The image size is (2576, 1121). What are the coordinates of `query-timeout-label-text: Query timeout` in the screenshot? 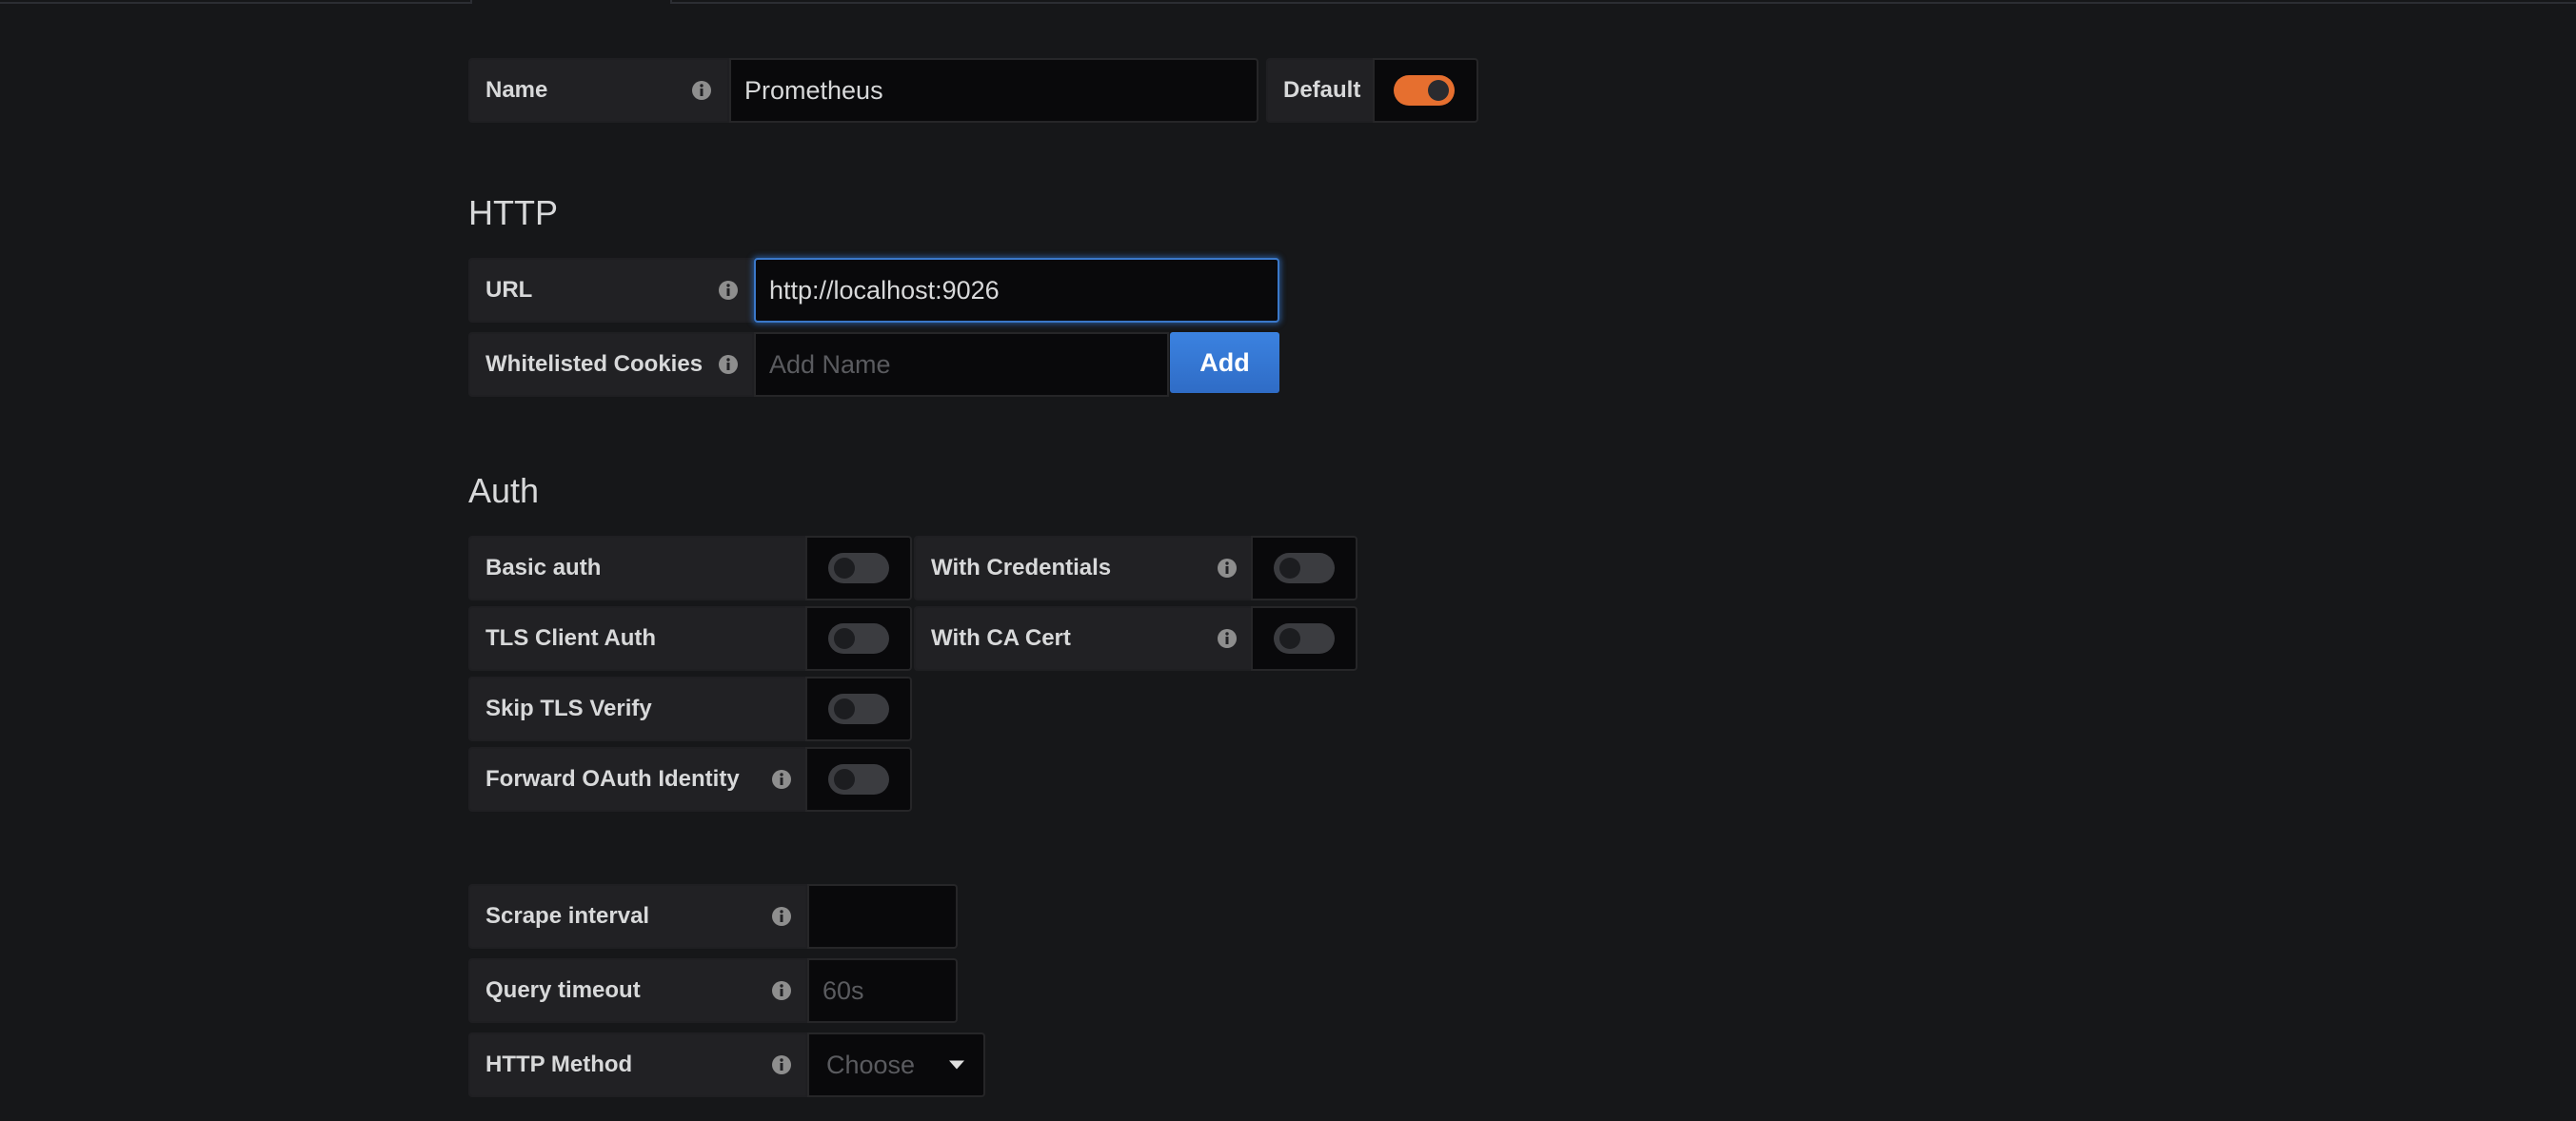 It's located at (563, 990).